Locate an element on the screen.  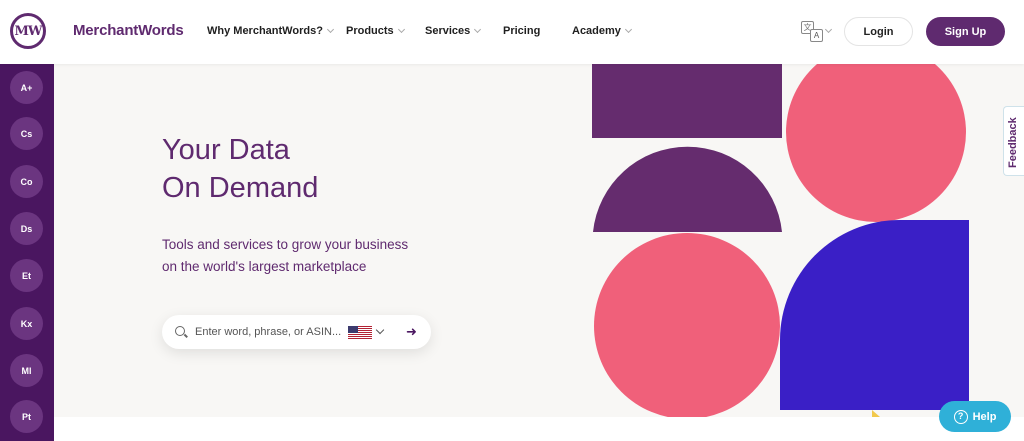
sidebar-item-a-plus: A+ is located at coordinates (26, 87).